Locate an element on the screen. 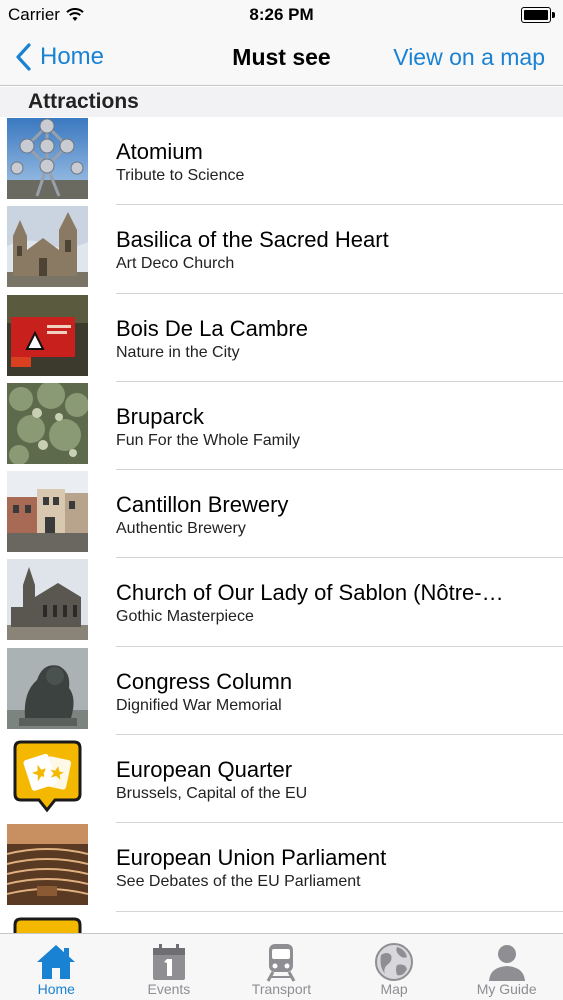  list-item-cantillon-brewery: Cantillon Brewery Authentic Brewery is located at coordinates (281, 514).